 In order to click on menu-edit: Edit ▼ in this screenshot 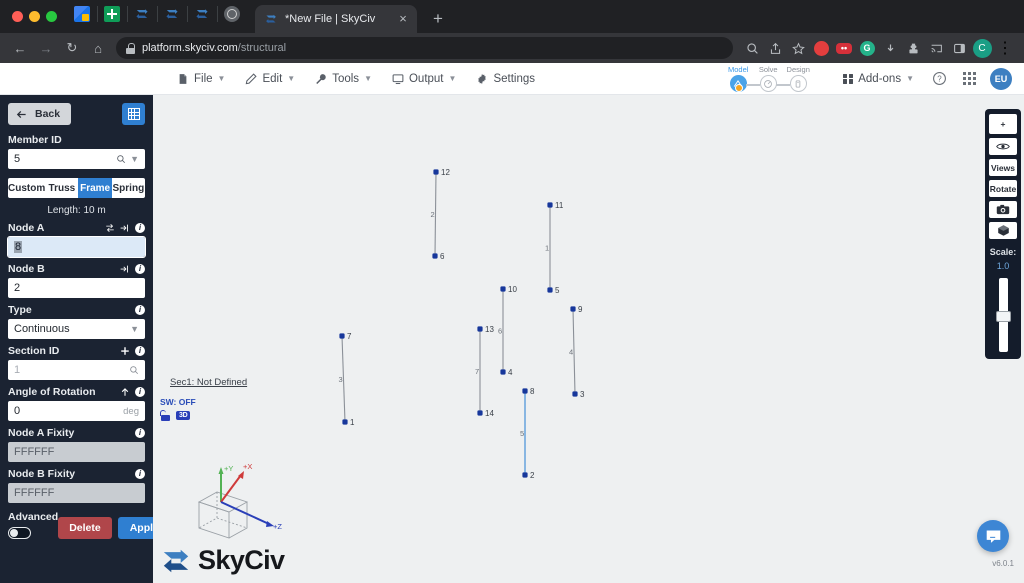, I will do `click(270, 79)`.